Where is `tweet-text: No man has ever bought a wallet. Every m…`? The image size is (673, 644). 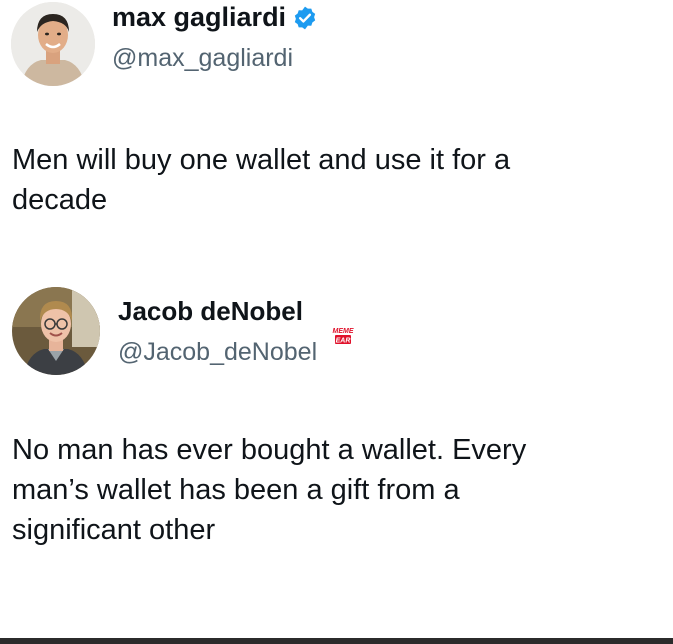
tweet-text: No man has ever bought a wallet. Every m… is located at coordinates (269, 490).